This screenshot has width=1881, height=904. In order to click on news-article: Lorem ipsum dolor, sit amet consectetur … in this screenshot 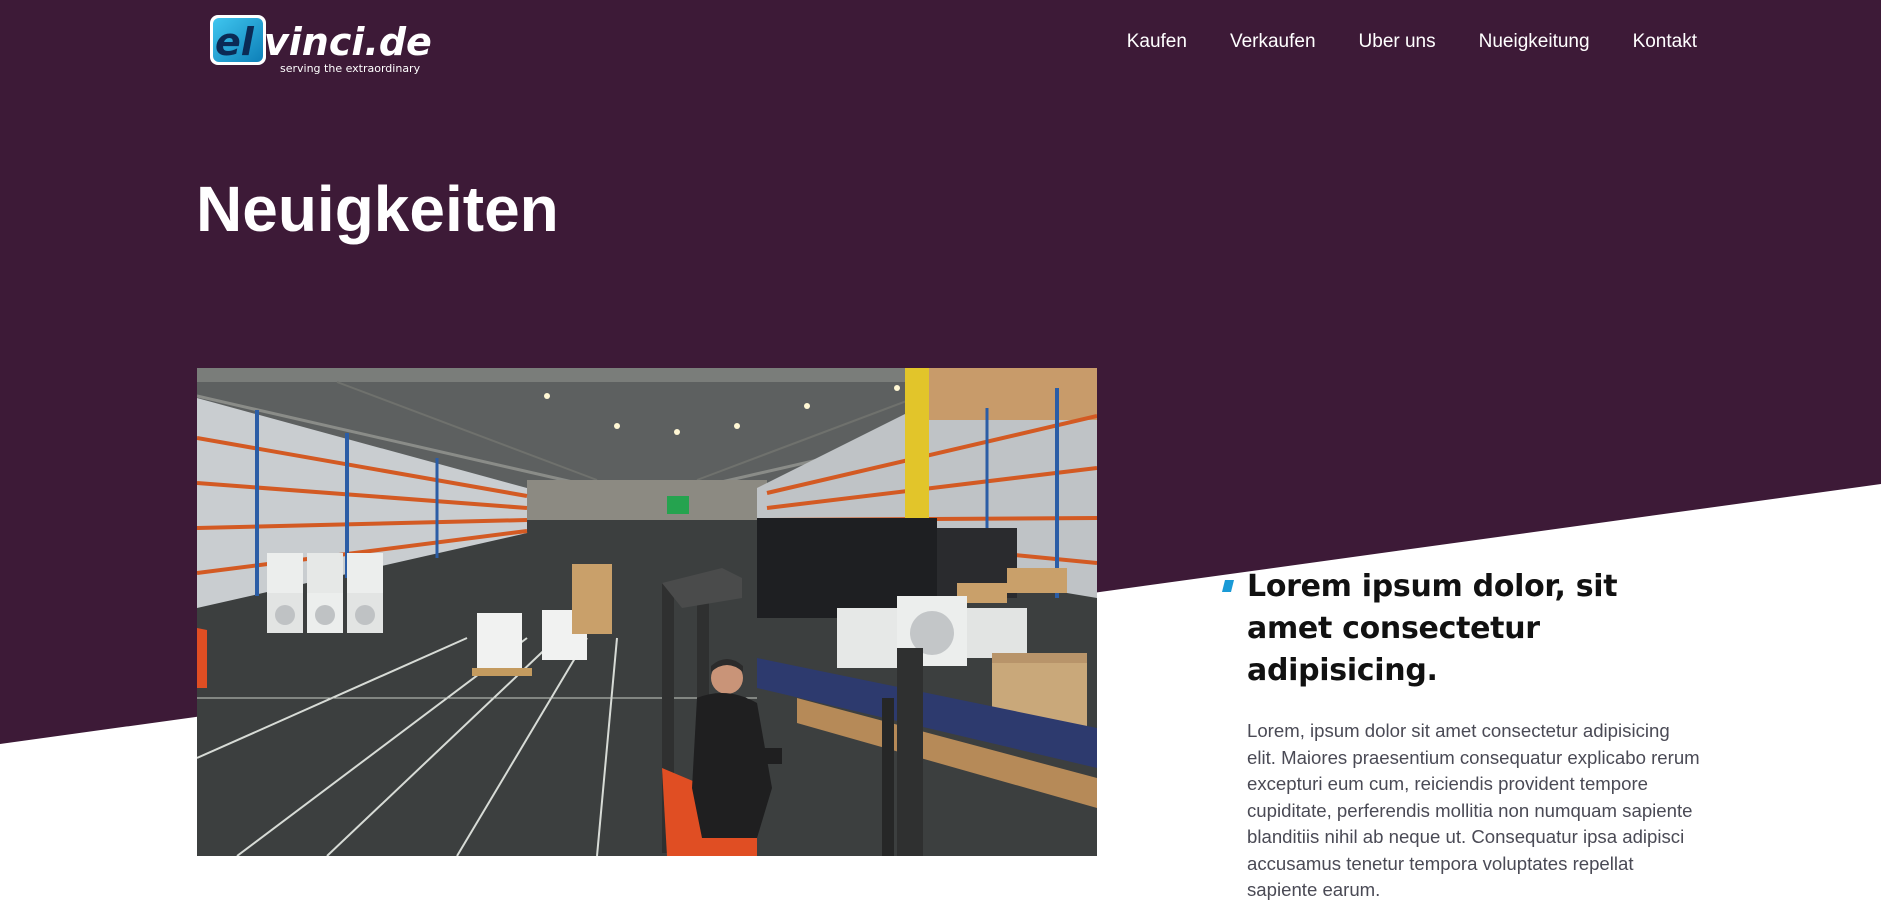, I will do `click(1460, 735)`.